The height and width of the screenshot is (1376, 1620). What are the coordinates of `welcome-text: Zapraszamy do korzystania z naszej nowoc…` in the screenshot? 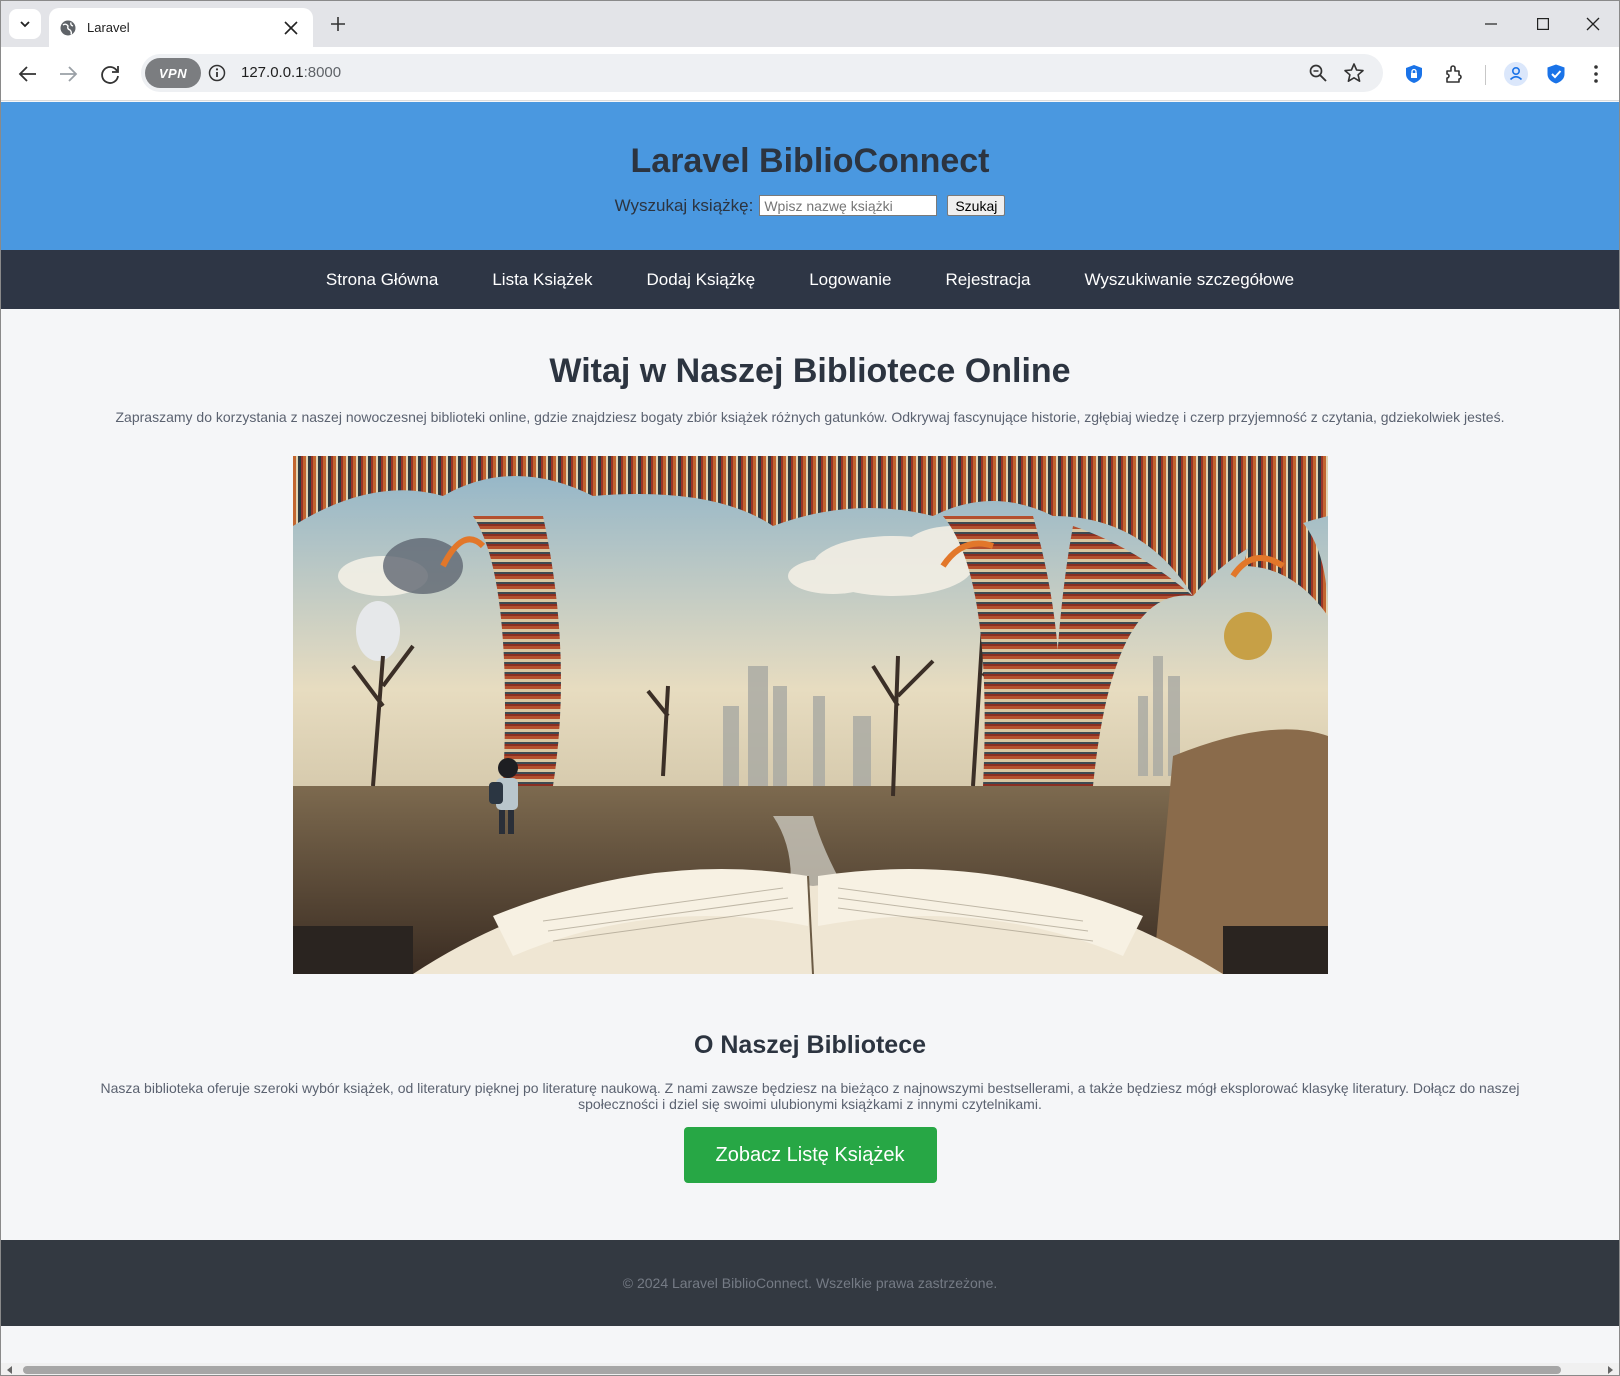 It's located at (810, 417).